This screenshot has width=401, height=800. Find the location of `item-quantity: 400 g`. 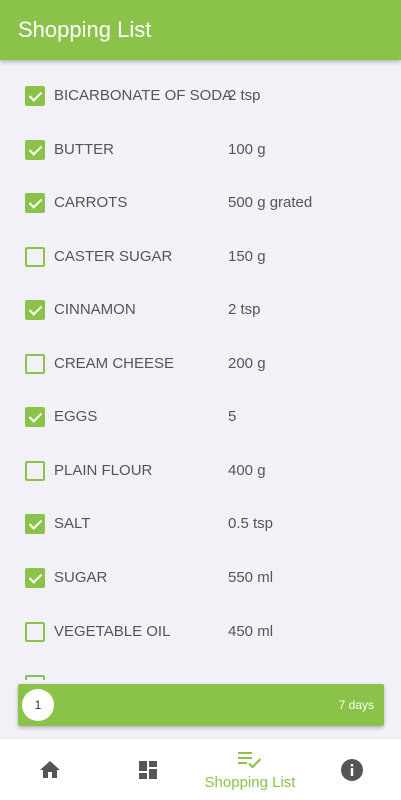

item-quantity: 400 g is located at coordinates (247, 470).